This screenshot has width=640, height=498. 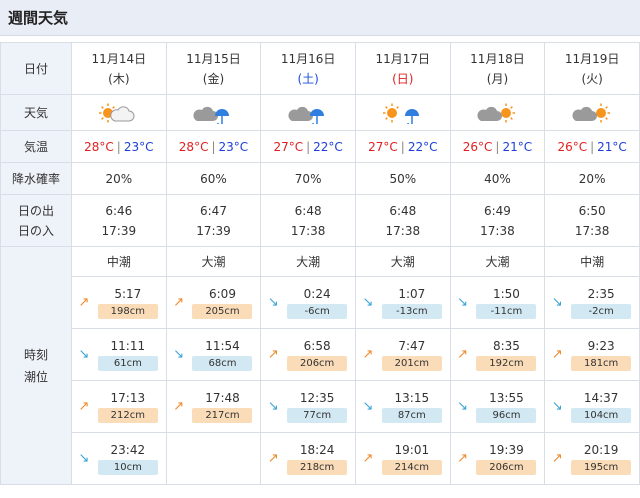 What do you see at coordinates (592, 78) in the screenshot?
I see `day-of-week: (火)` at bounding box center [592, 78].